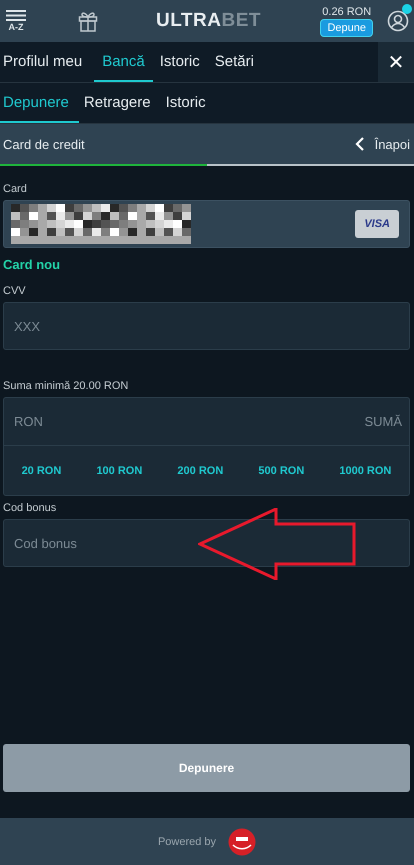  What do you see at coordinates (15, 189) in the screenshot?
I see `field-label: Card` at bounding box center [15, 189].